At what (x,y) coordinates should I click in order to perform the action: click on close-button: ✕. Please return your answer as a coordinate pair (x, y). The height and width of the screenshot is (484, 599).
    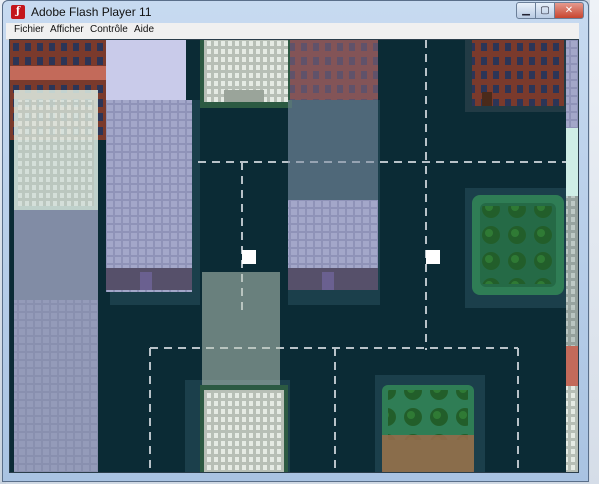
    Looking at the image, I should click on (569, 10).